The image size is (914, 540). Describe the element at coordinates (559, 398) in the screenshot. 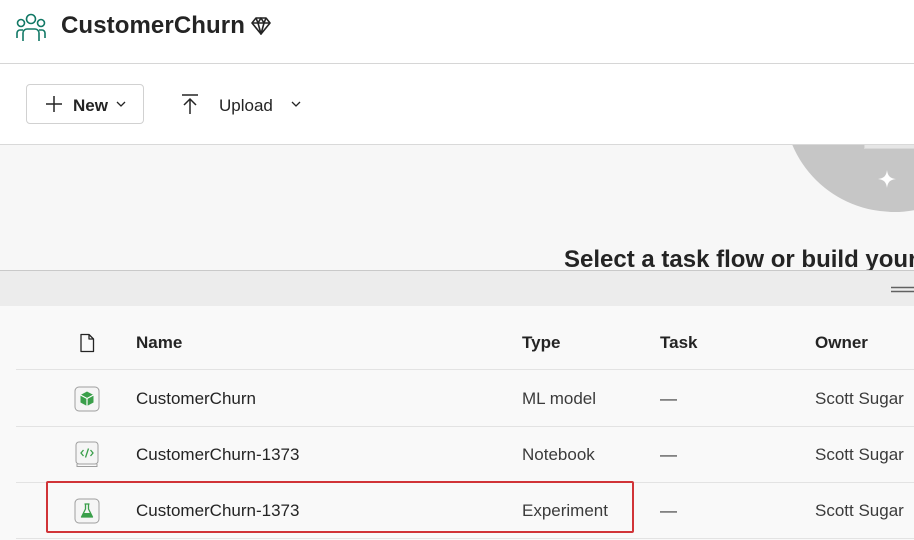

I see `item-type: ML model` at that location.